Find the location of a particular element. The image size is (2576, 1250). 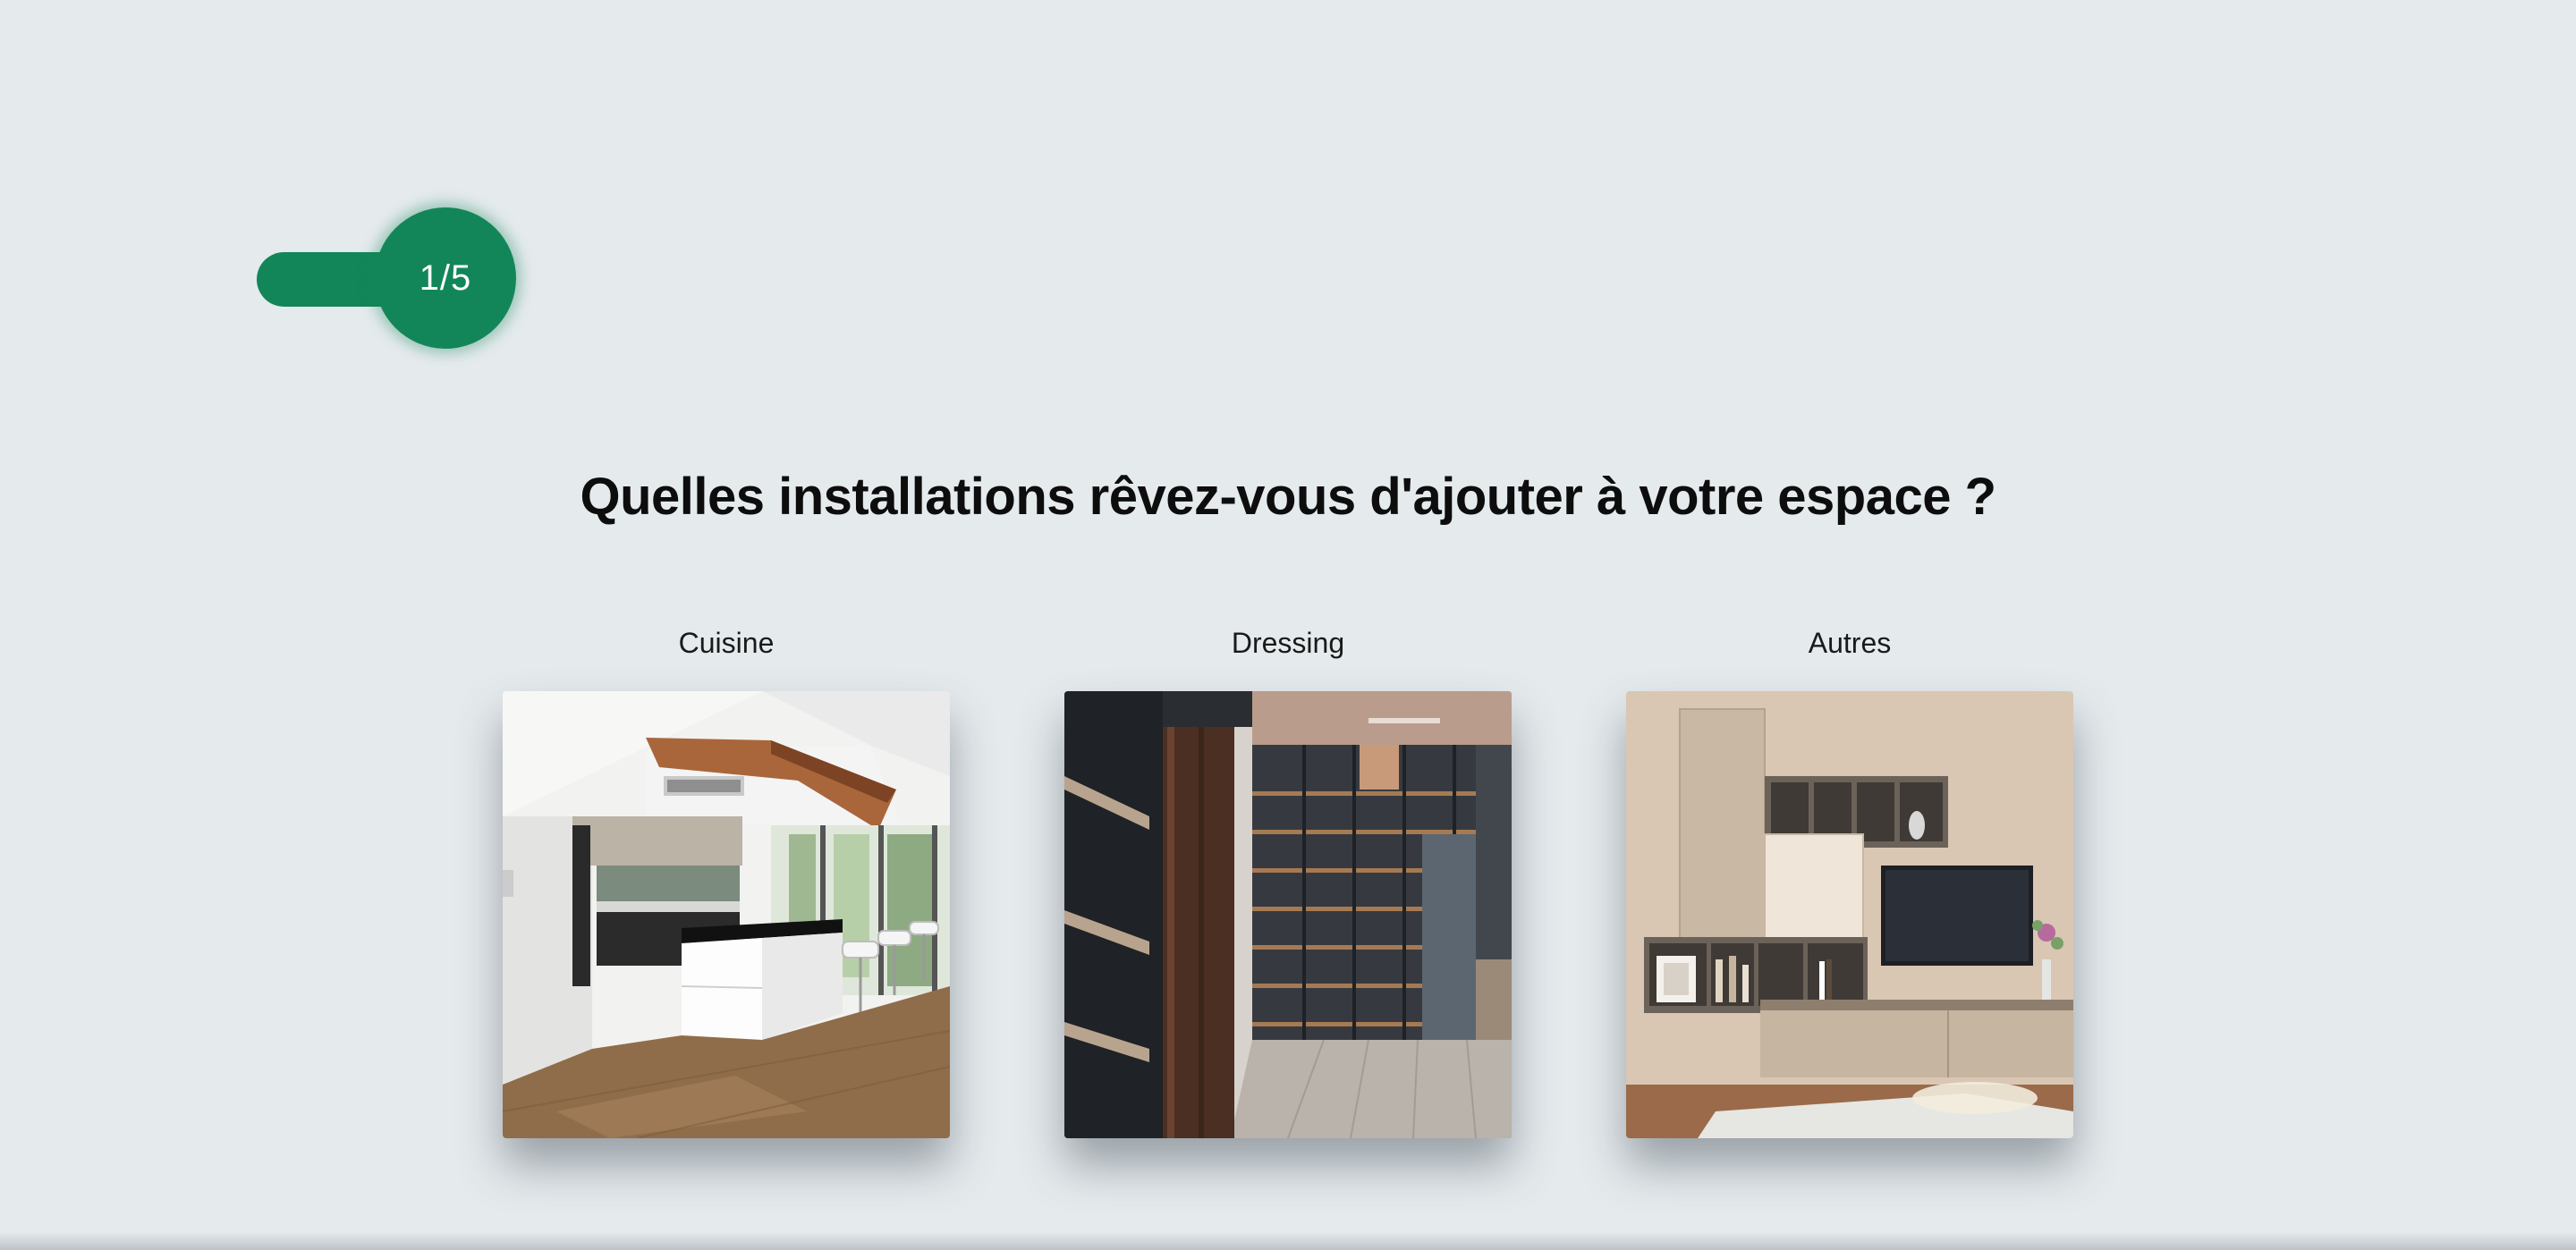

option-card-dressing: Dressing is located at coordinates (1288, 880).